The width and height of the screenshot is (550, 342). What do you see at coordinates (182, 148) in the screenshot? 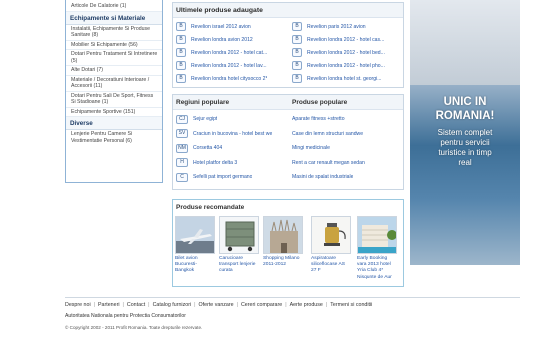
I see `region-badge-icon: NM` at bounding box center [182, 148].